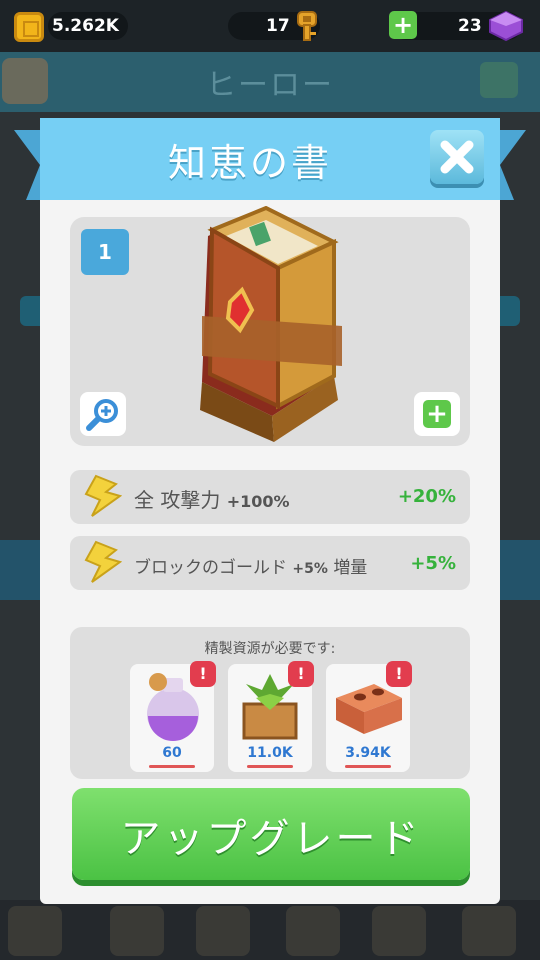 This screenshot has width=540, height=960. I want to click on resource-amount: 3.94K, so click(368, 753).